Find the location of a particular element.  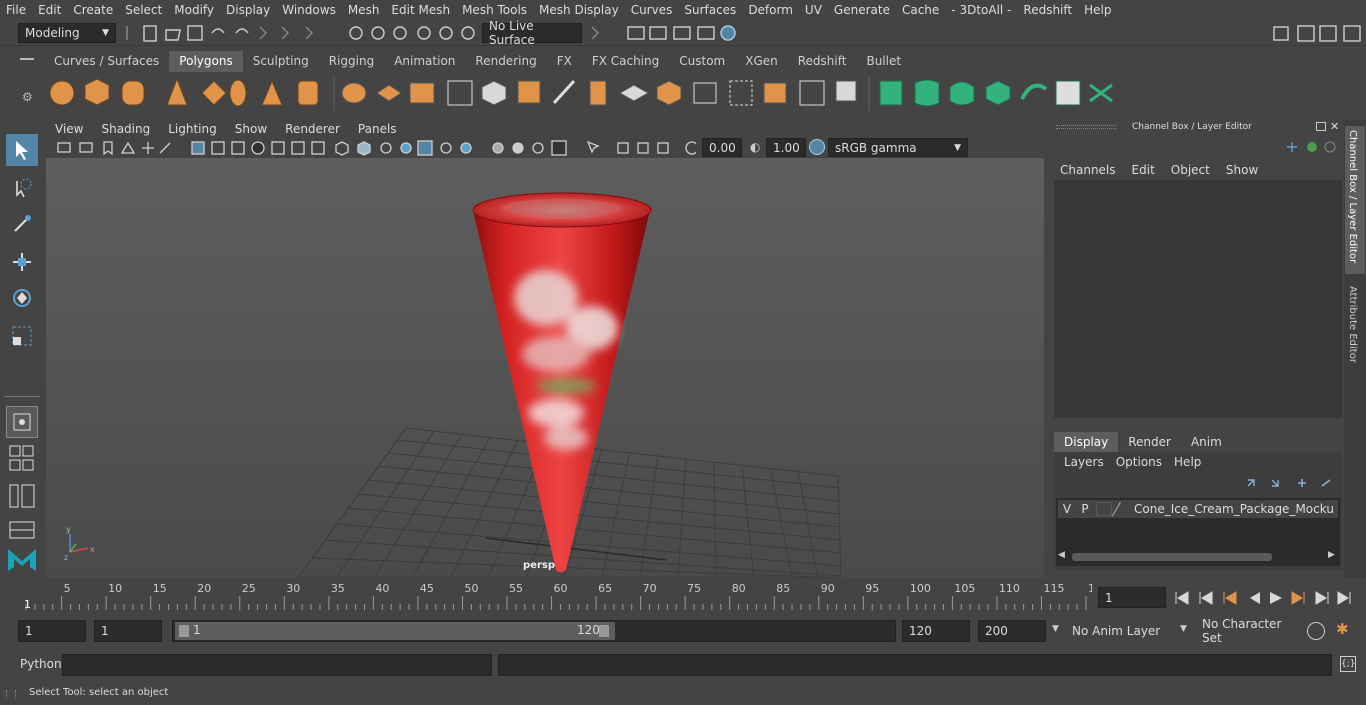

combine-icon is located at coordinates (354, 93).